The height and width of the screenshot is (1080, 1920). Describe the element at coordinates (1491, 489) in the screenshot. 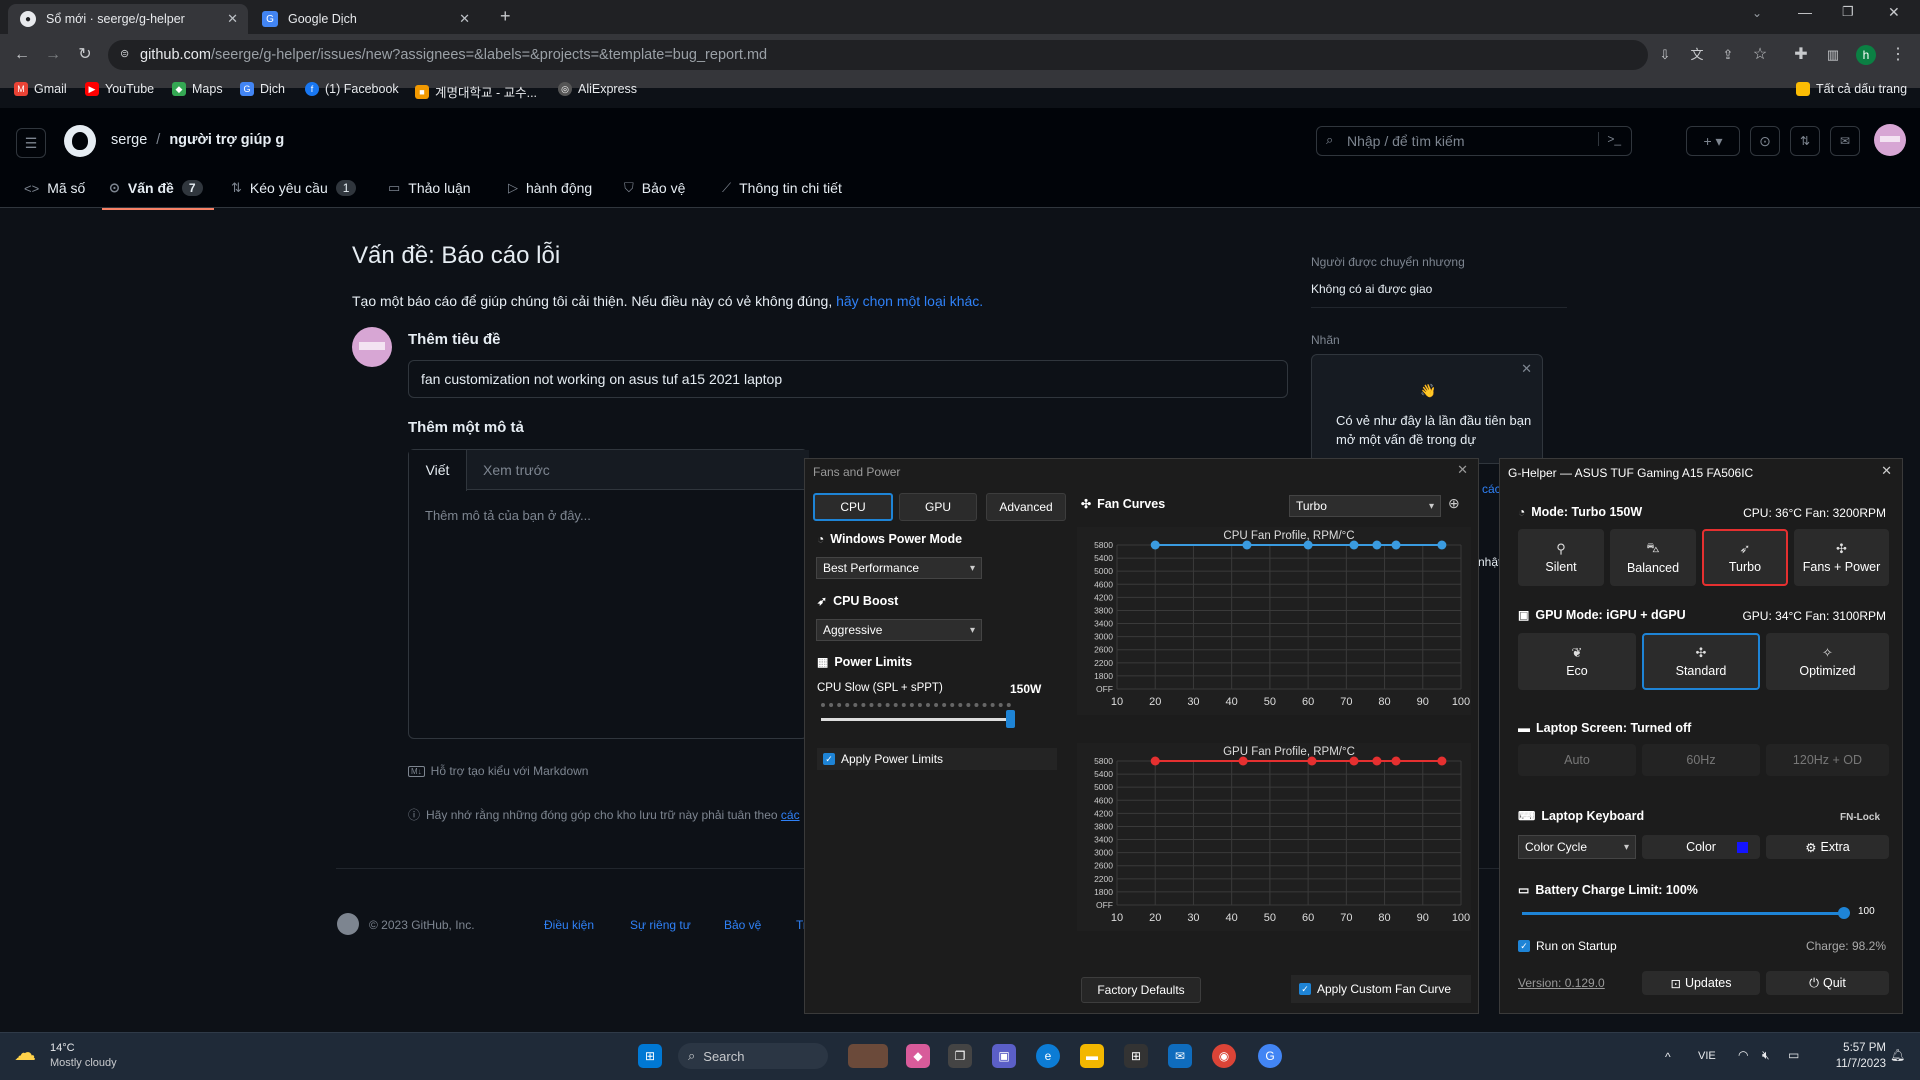

I see `popover-link-fragment: các` at that location.